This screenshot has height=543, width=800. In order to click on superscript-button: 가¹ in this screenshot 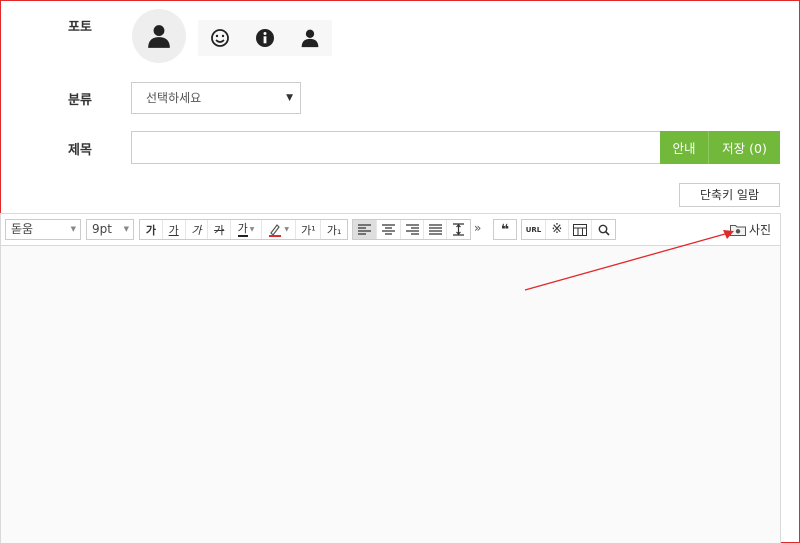, I will do `click(309, 229)`.